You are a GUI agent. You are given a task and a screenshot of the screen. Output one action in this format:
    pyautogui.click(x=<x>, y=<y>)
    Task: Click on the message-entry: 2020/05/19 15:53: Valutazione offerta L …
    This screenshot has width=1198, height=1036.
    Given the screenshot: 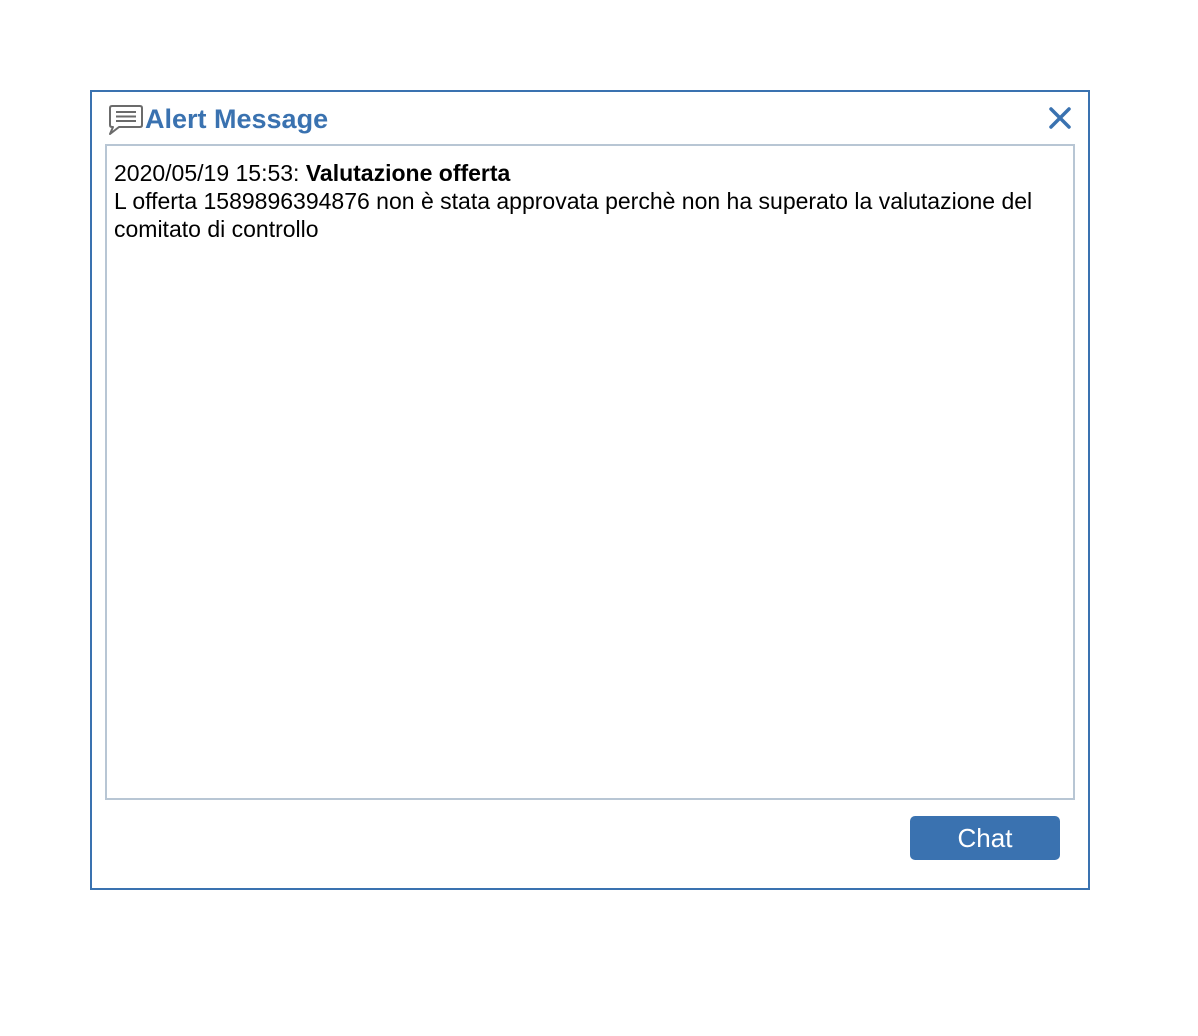 What is the action you would take?
    pyautogui.click(x=590, y=194)
    